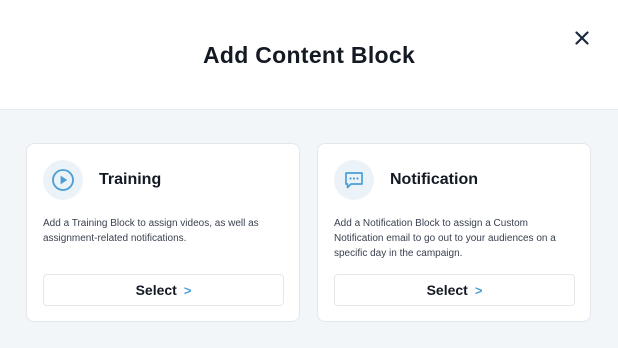 The width and height of the screenshot is (618, 348). What do you see at coordinates (130, 179) in the screenshot?
I see `training-card-title: Training` at bounding box center [130, 179].